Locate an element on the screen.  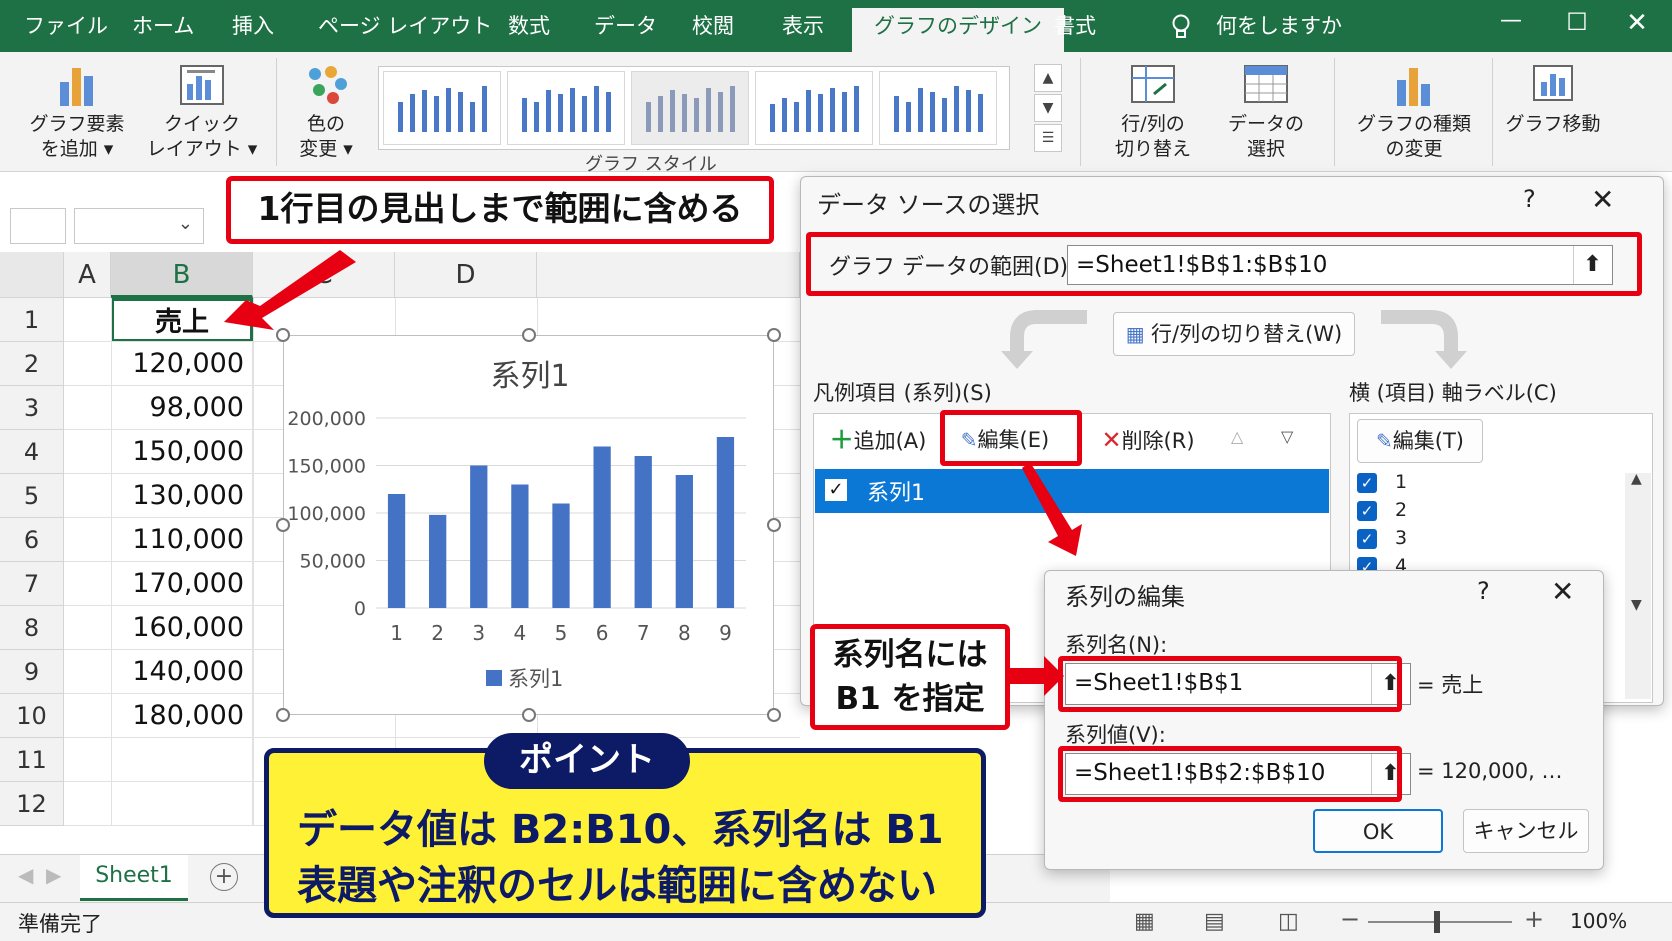
point-line-2: 表題や注釈のセルは範囲に含めない is located at coordinates (617, 886).